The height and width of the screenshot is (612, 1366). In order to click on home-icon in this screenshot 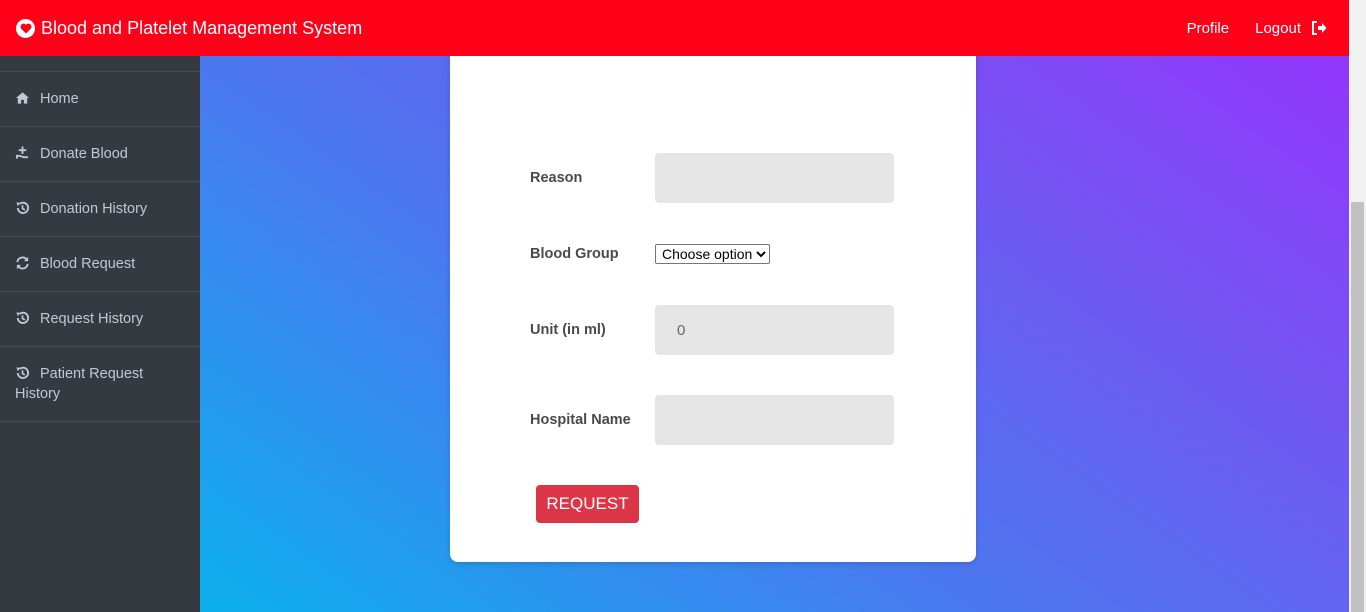, I will do `click(22, 98)`.